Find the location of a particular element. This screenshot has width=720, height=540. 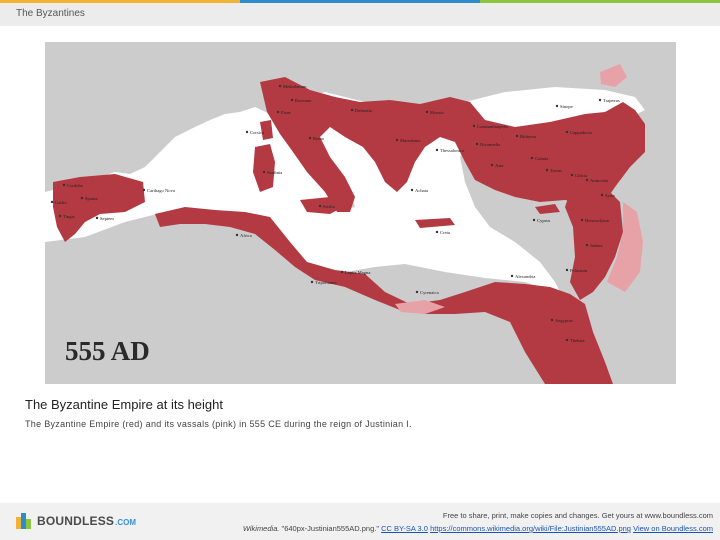

caption-title: The Byzantine Empire at its height is located at coordinates (124, 404).